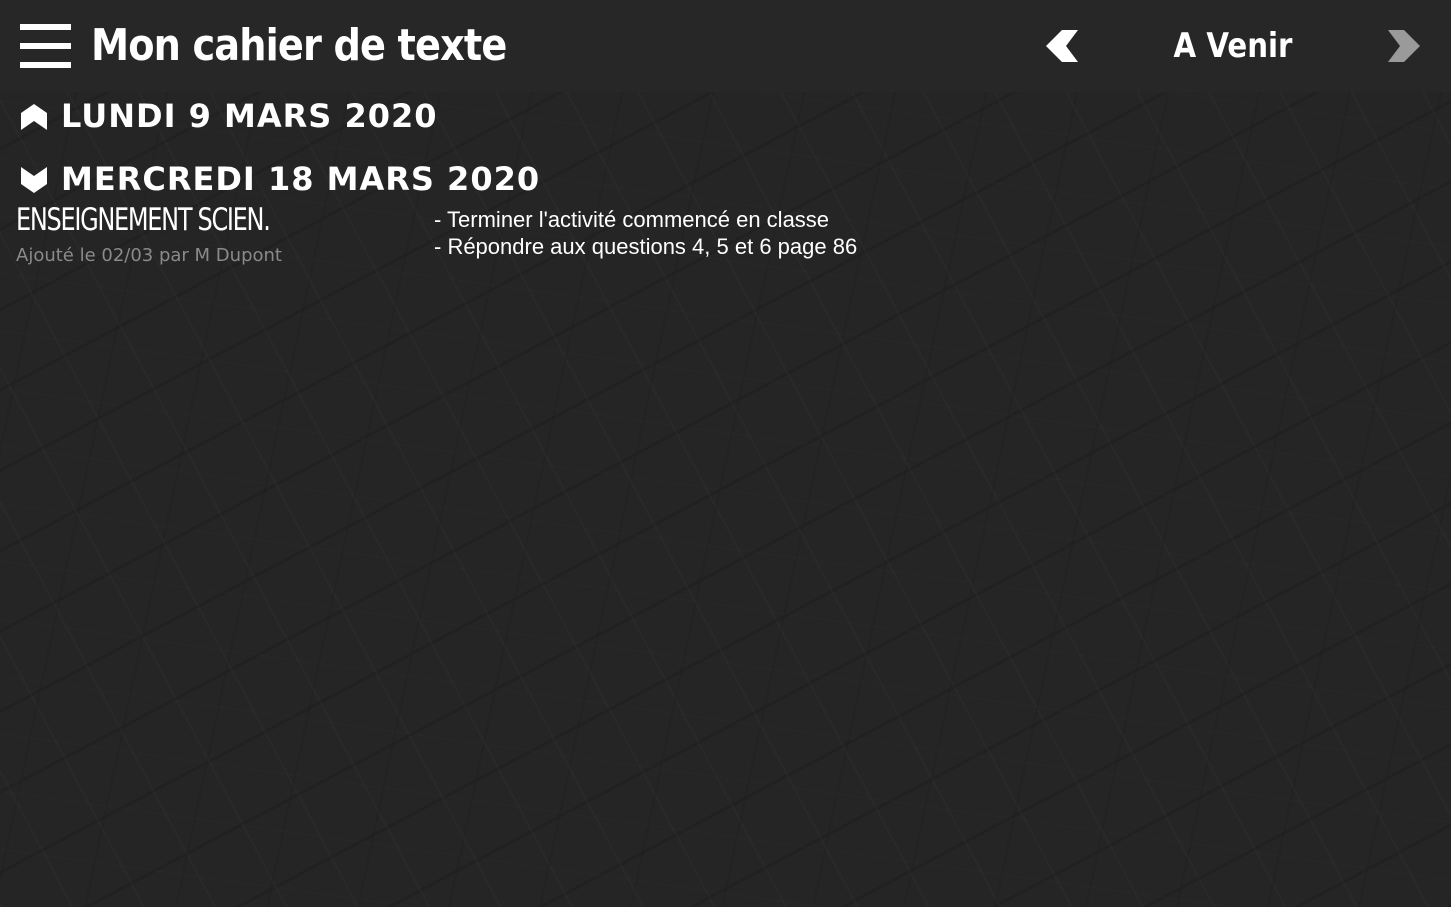  I want to click on previous-period-button, so click(1062, 46).